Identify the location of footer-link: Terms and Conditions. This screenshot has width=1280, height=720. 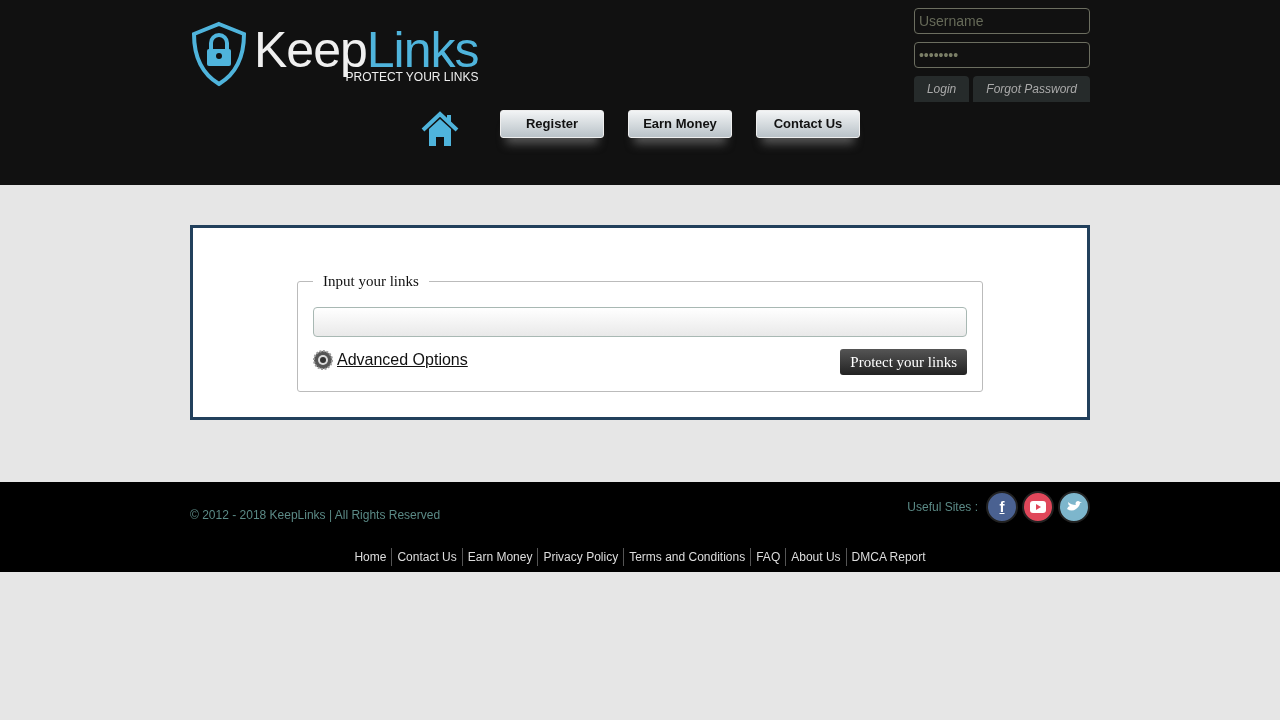
(687, 557).